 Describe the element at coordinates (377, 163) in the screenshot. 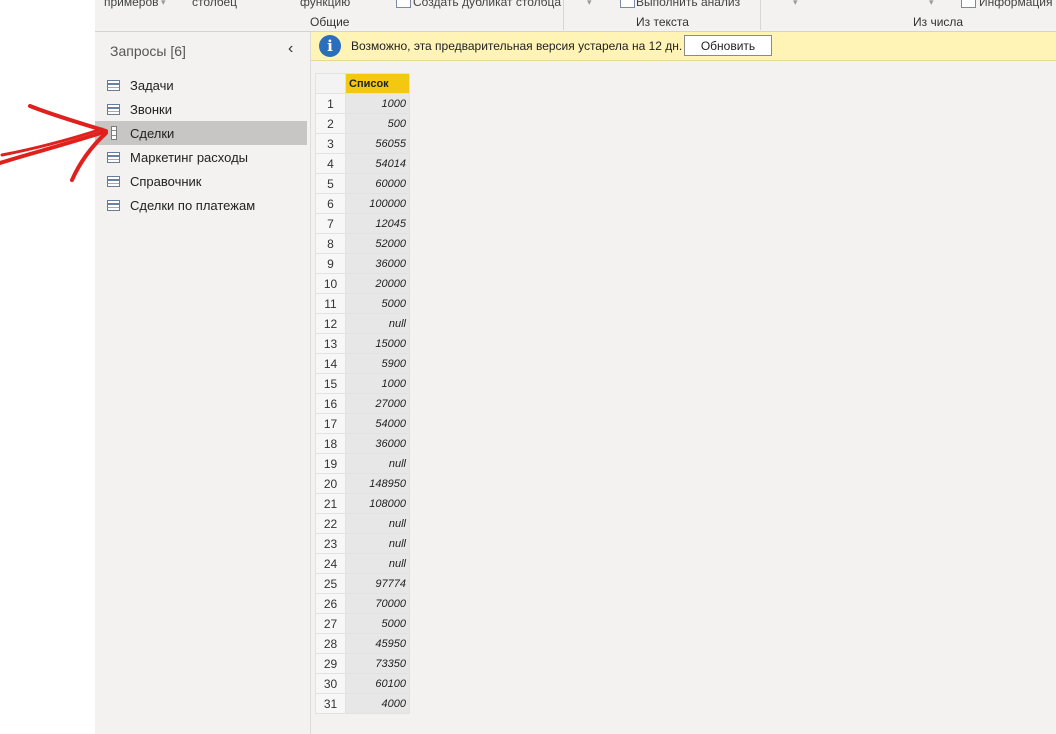

I see `table-cell: 54014` at that location.